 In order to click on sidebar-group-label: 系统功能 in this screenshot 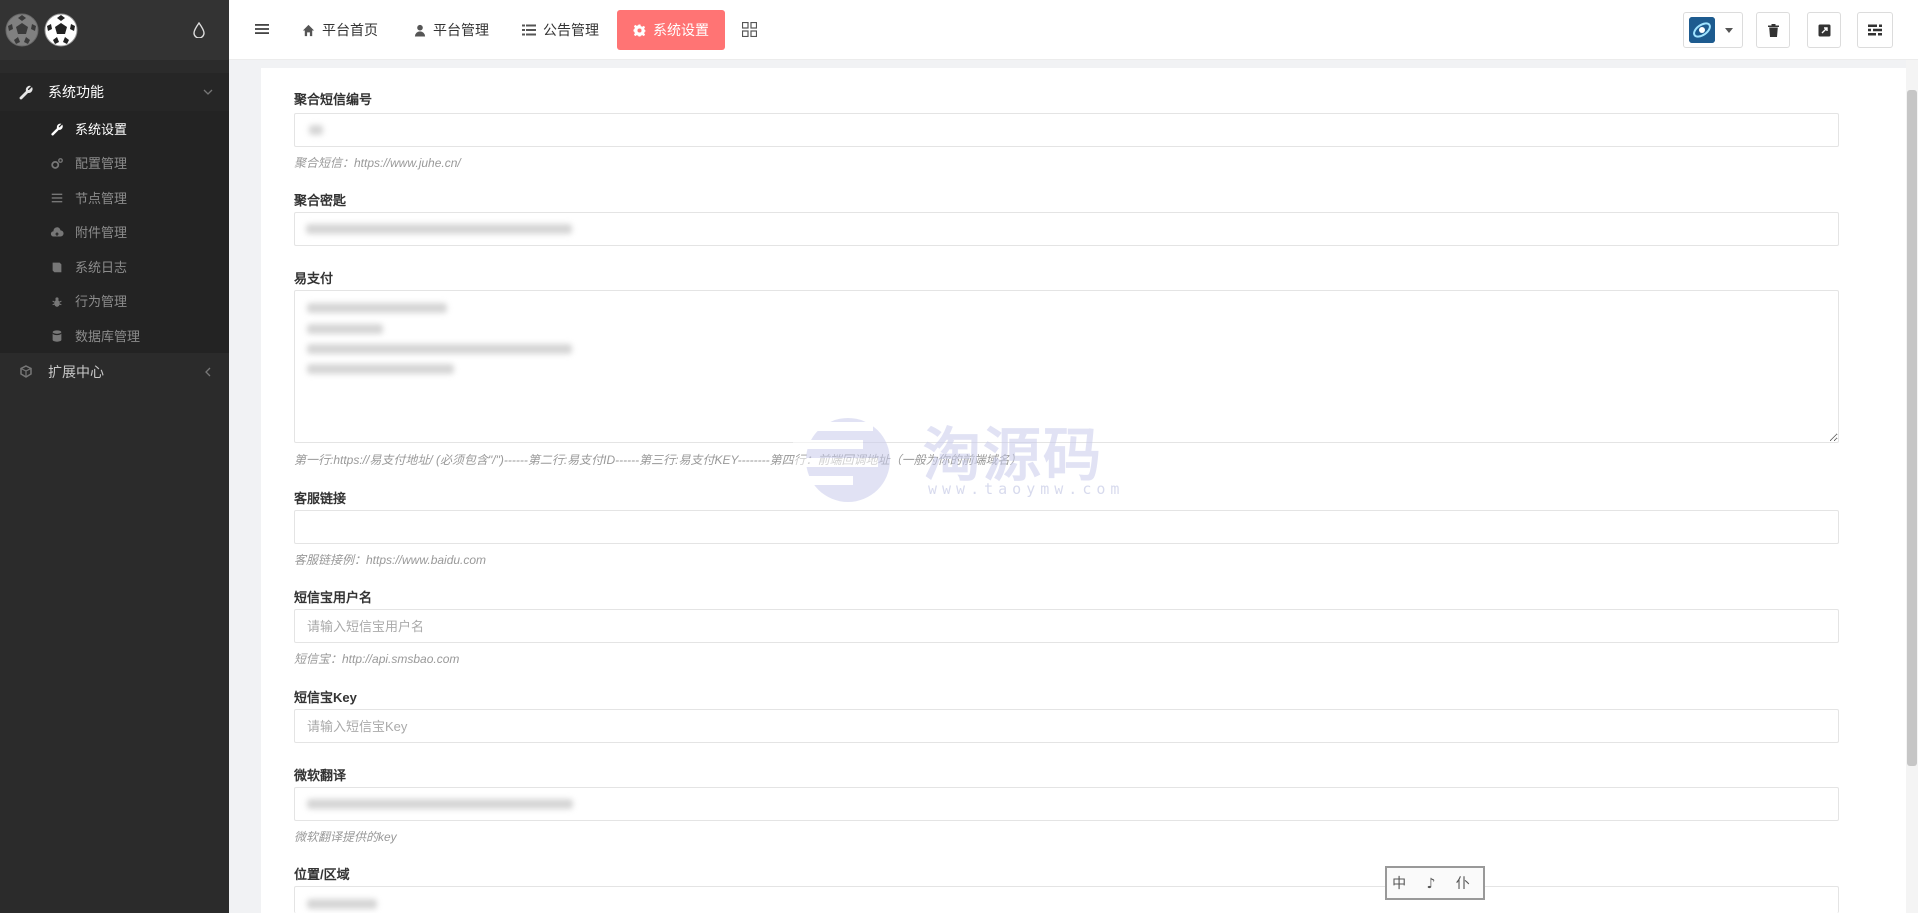, I will do `click(76, 92)`.